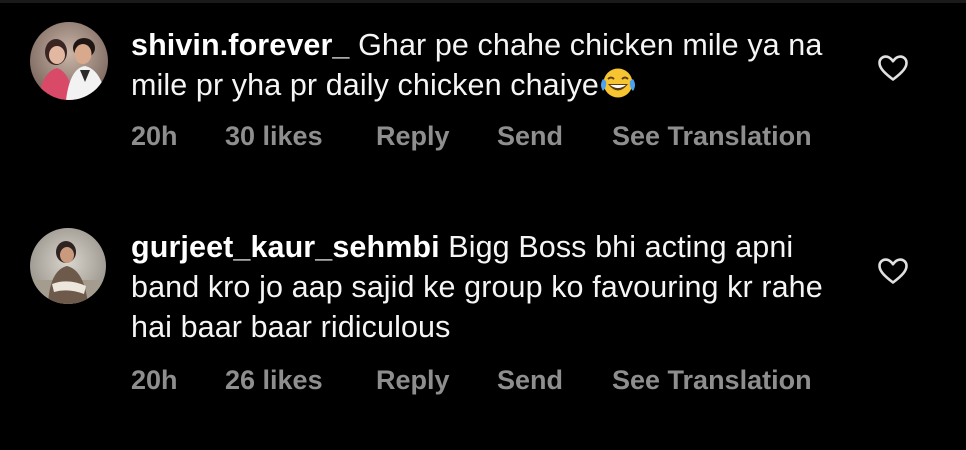 The image size is (966, 450). What do you see at coordinates (274, 380) in the screenshot?
I see `likes-count: 26 likes` at bounding box center [274, 380].